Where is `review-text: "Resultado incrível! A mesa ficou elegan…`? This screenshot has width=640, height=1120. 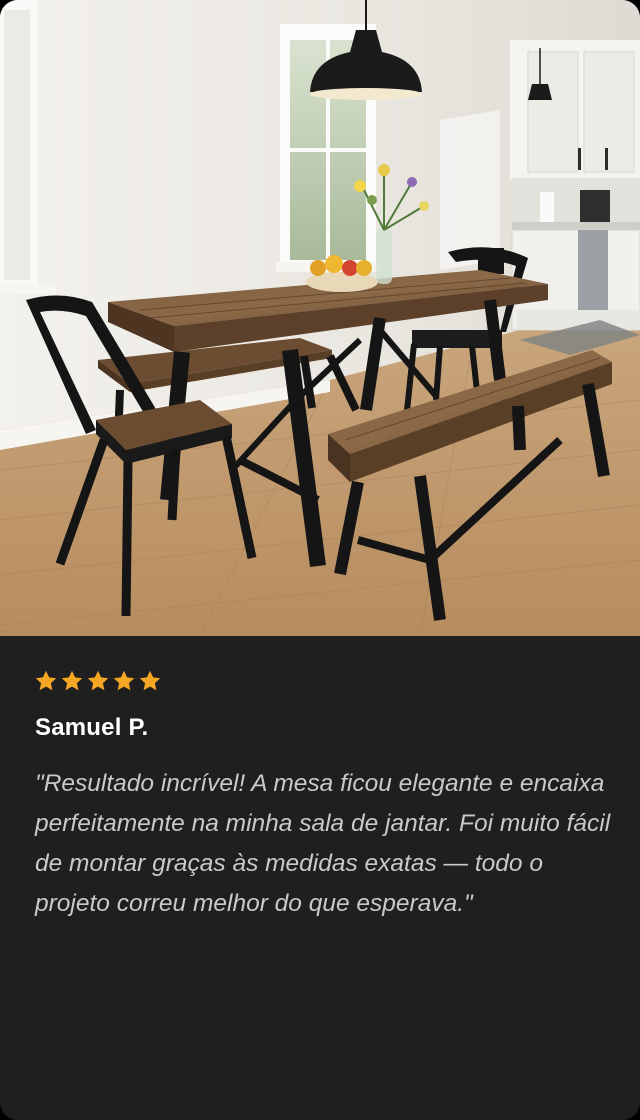 review-text: "Resultado incrível! A mesa ficou elegan… is located at coordinates (323, 843).